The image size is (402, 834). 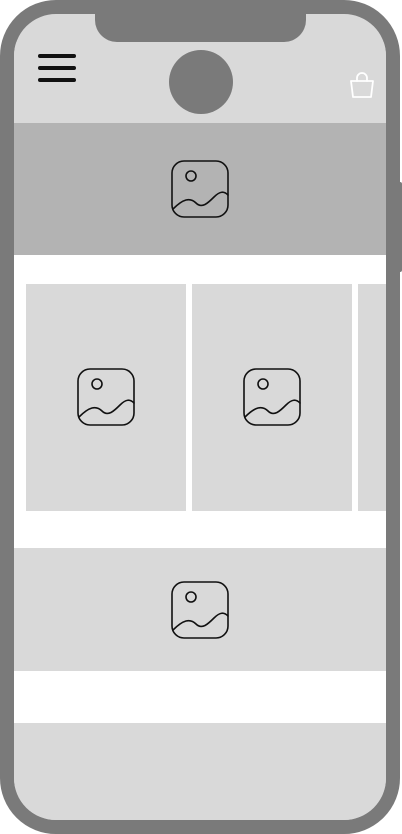 What do you see at coordinates (200, 697) in the screenshot?
I see `section-divider` at bounding box center [200, 697].